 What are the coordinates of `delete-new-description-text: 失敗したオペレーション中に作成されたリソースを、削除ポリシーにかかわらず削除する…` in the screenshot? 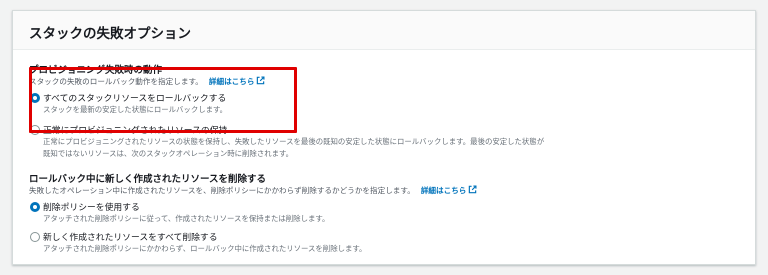 It's located at (222, 190).